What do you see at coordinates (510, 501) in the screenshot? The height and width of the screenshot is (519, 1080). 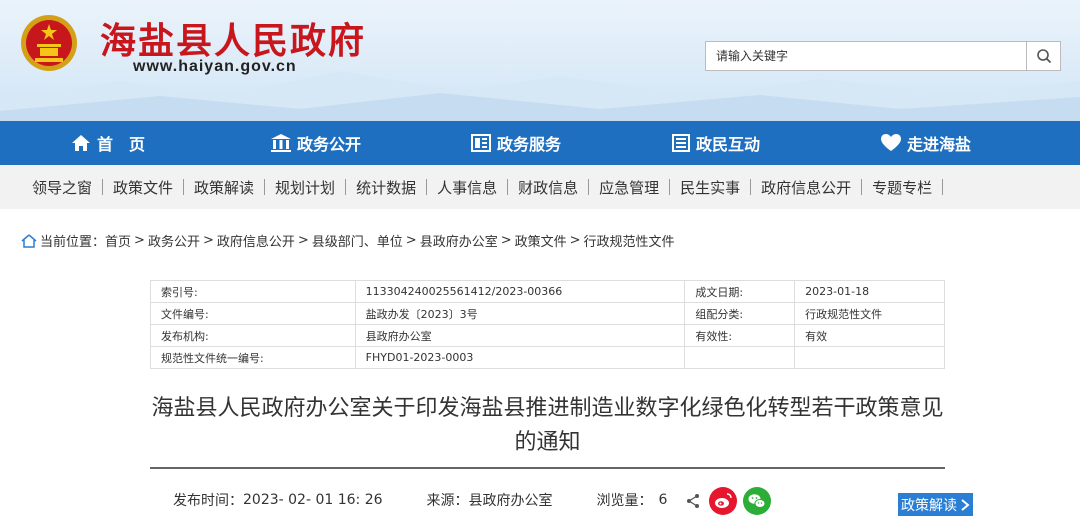 I see `source-value: 县政府办公室` at bounding box center [510, 501].